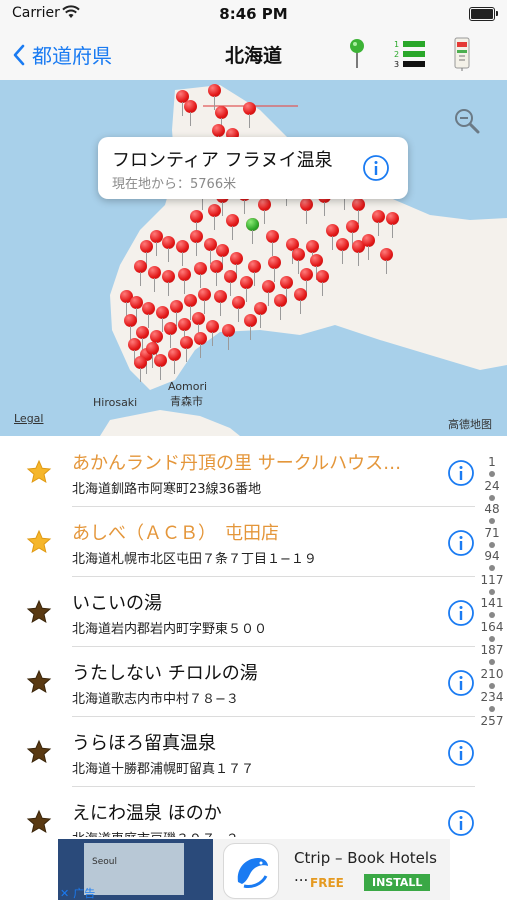 The height and width of the screenshot is (902, 507). Describe the element at coordinates (253, 812) in the screenshot. I see `list-item: えにわ温泉 ほのか北海道恵庭市戸磯３９７−２` at that location.